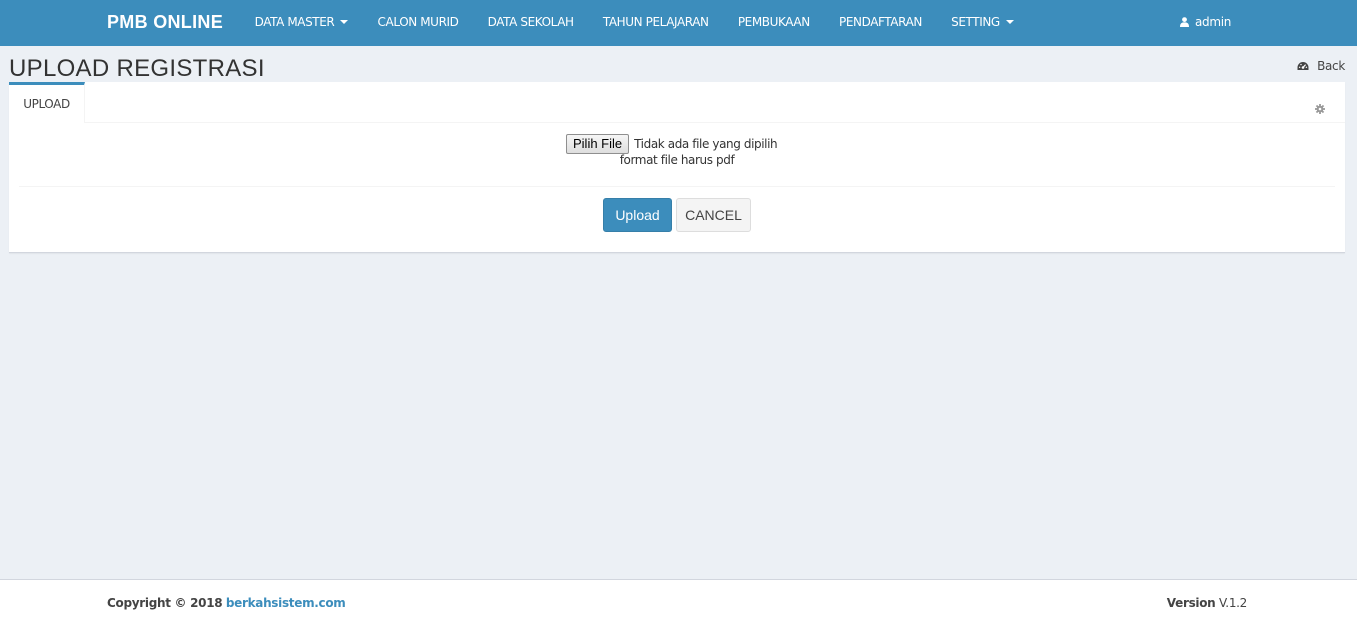  I want to click on nav-label: SETTING, so click(975, 22).